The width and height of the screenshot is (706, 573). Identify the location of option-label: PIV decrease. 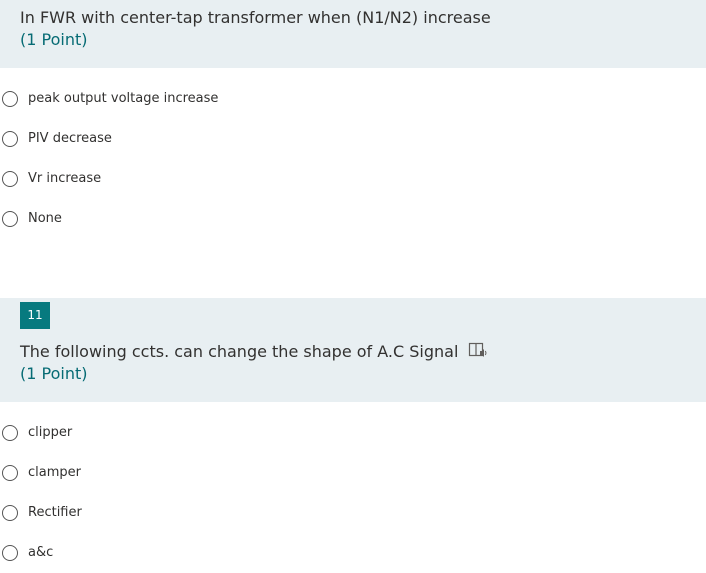
(70, 138).